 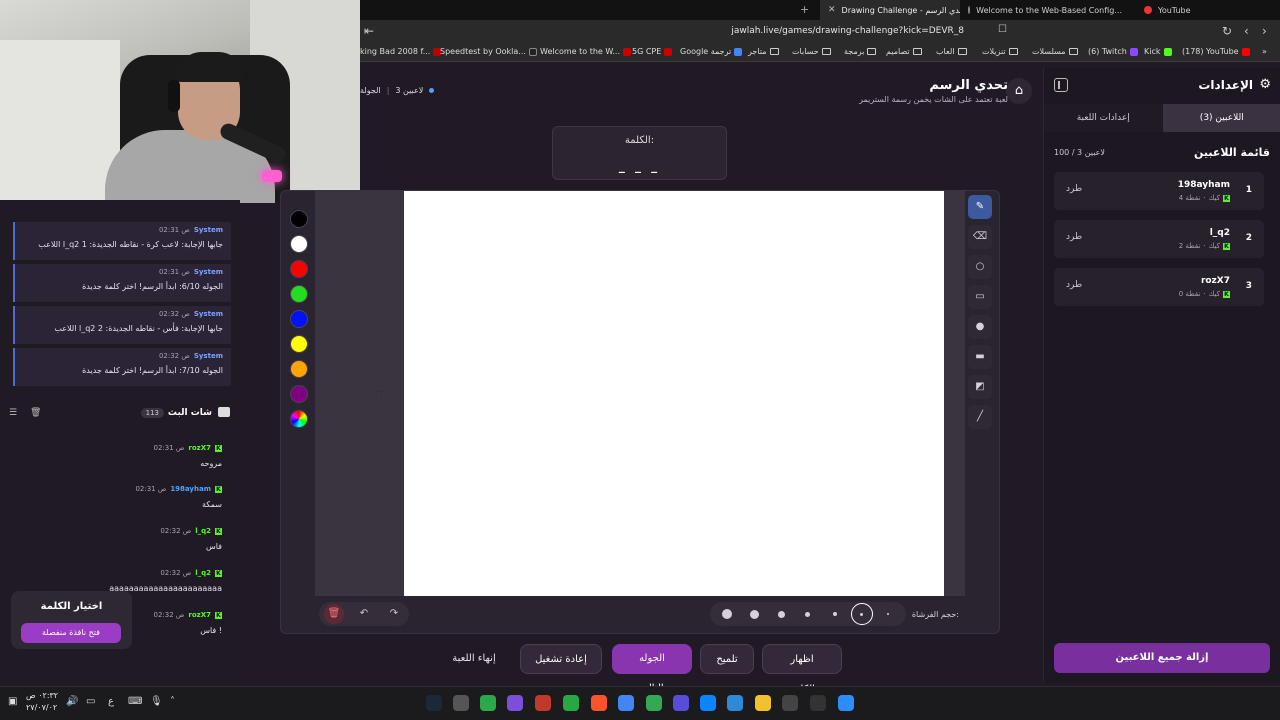 I want to click on restart-button: إعادة تشغيل, so click(x=561, y=659).